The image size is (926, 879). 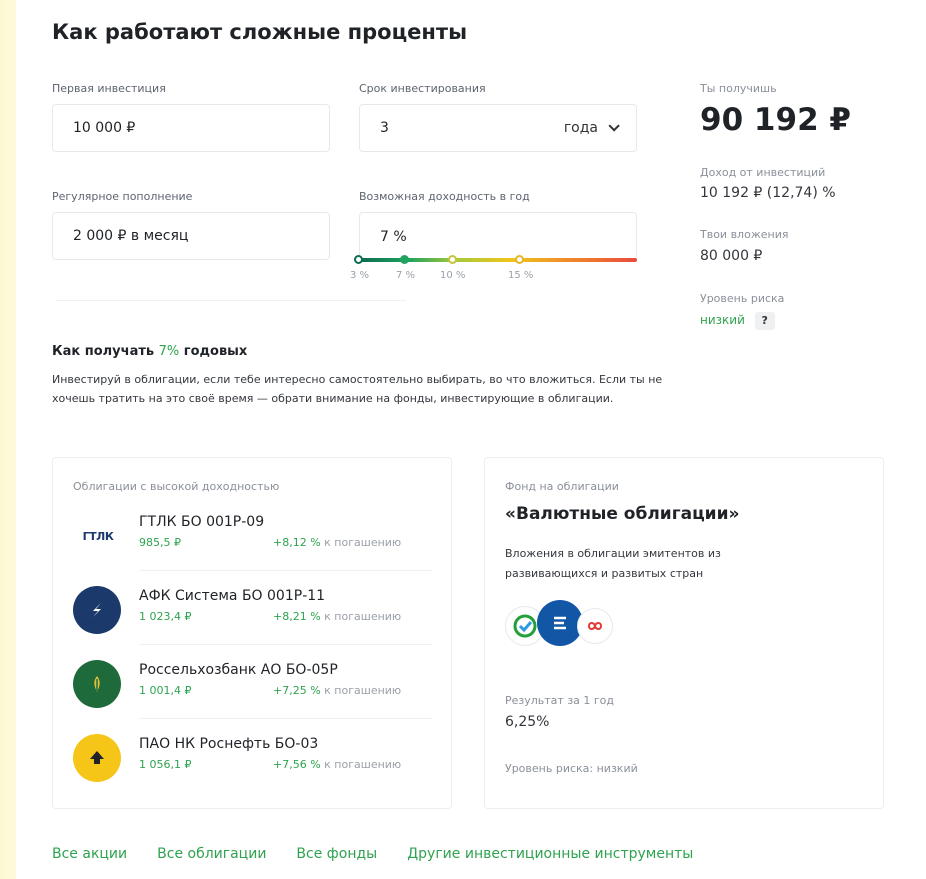 What do you see at coordinates (97, 610) in the screenshot?
I see `sistema-logo-icon` at bounding box center [97, 610].